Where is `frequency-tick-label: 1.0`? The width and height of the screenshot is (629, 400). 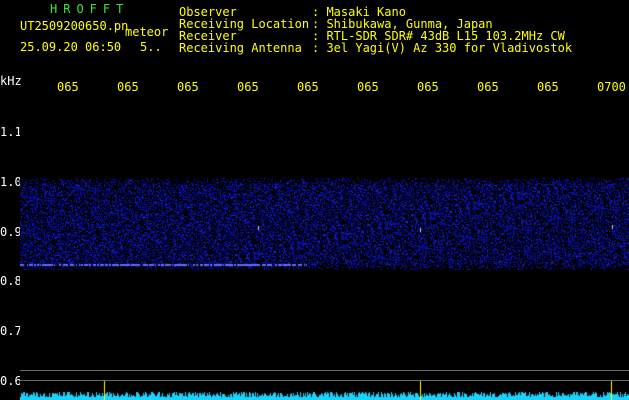 frequency-tick-label: 1.0 is located at coordinates (11, 182).